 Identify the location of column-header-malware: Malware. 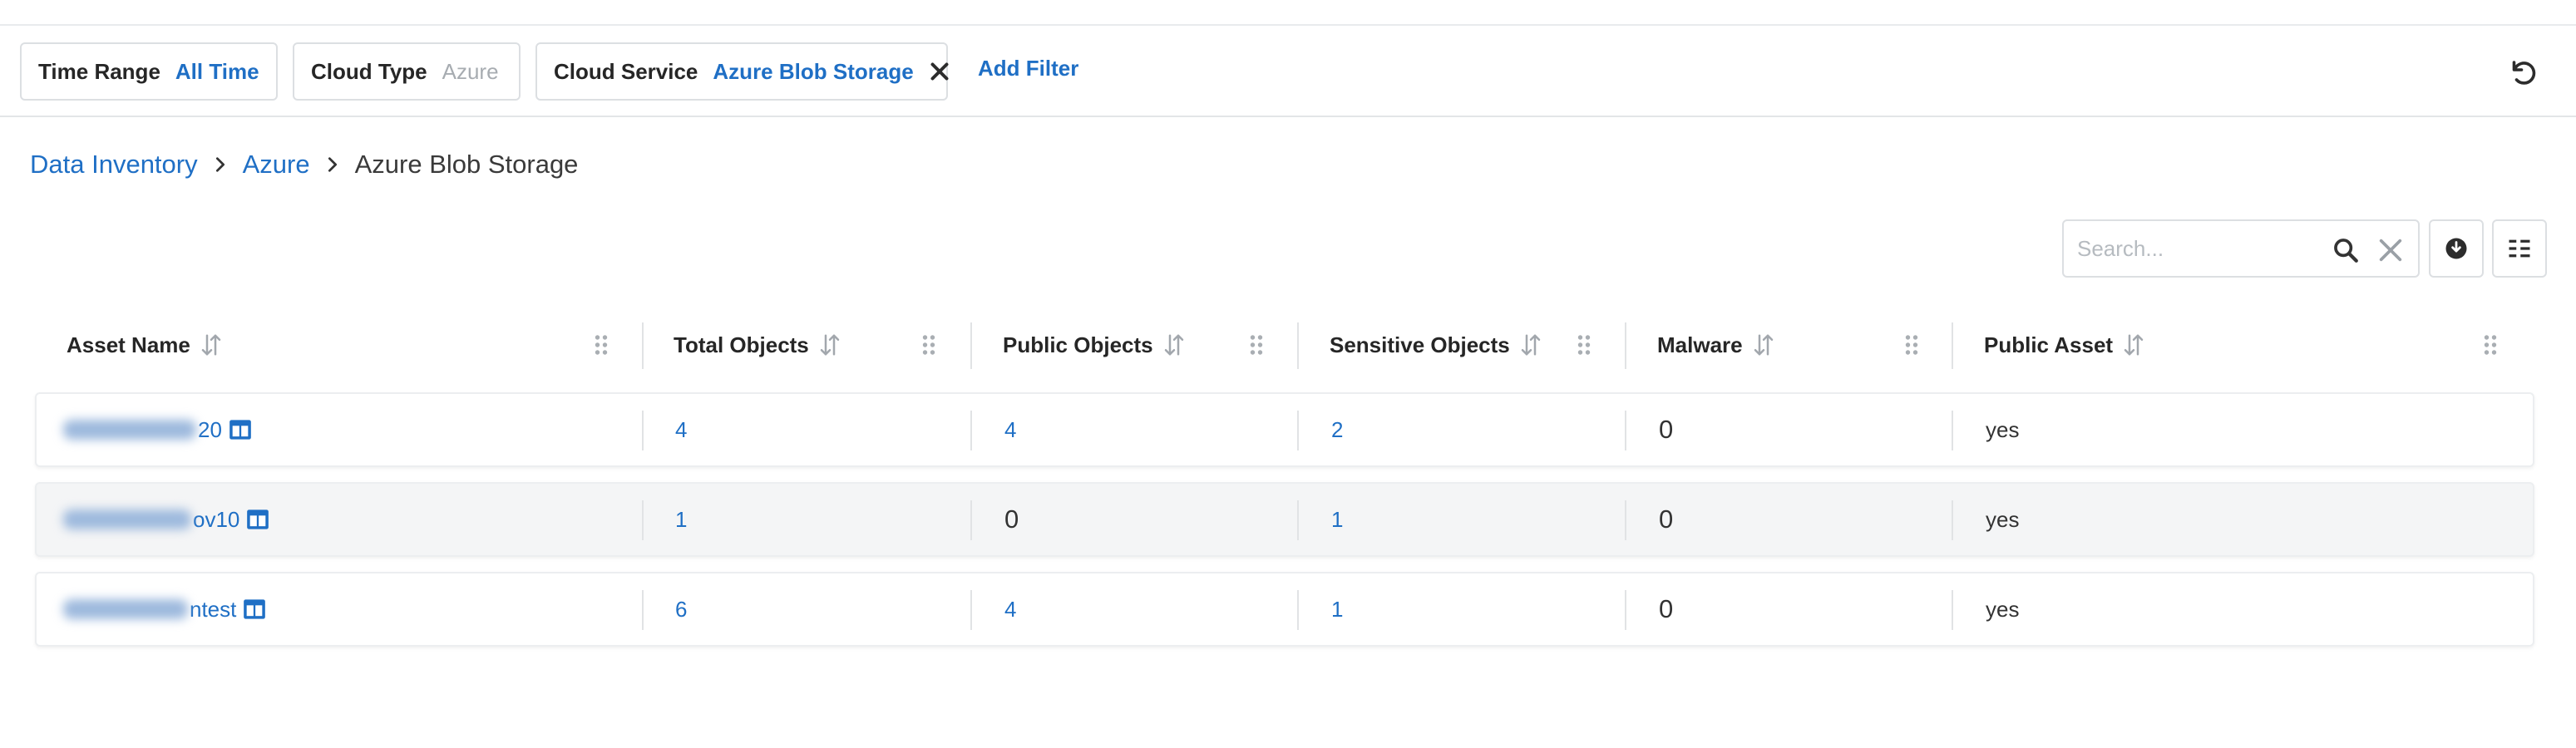
(1716, 345).